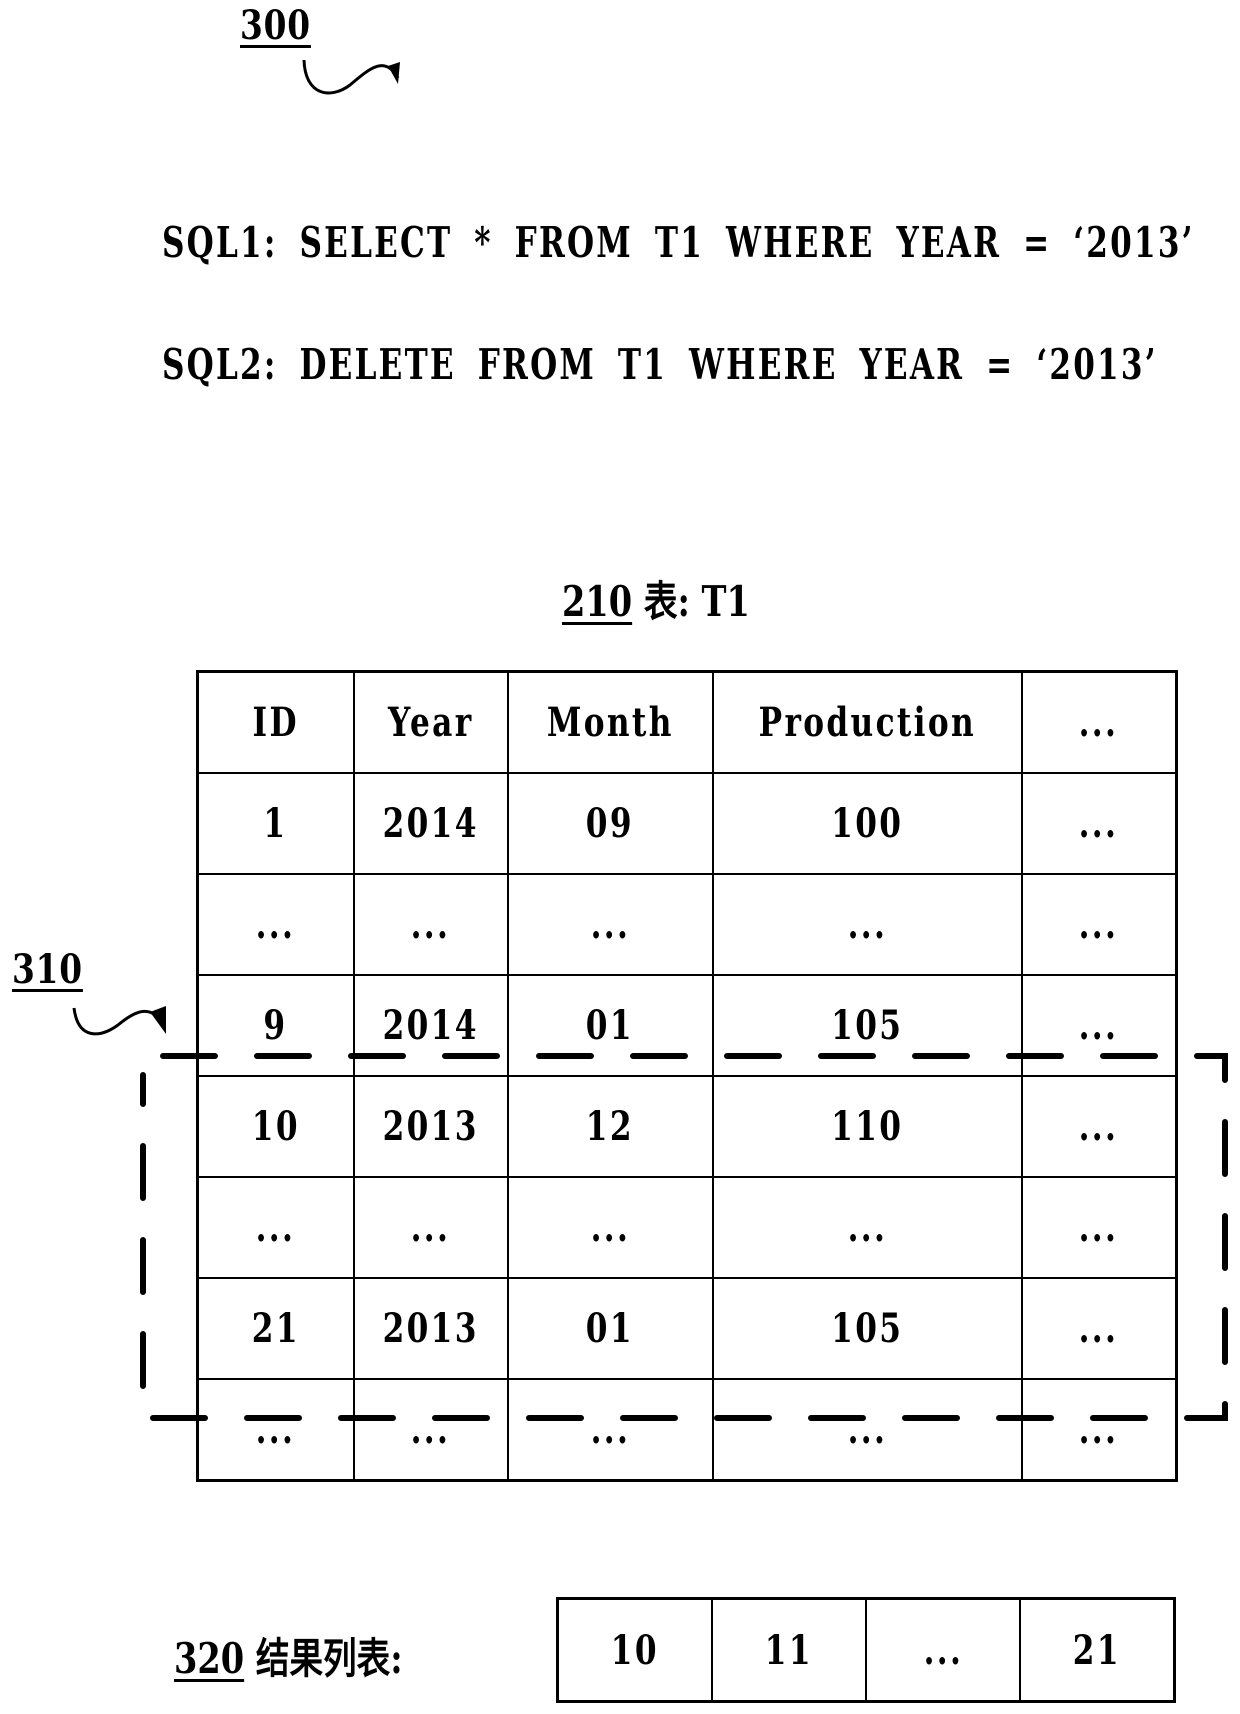 Image resolution: width=1240 pixels, height=1714 pixels. I want to click on cell-id: 9, so click(275, 1025).